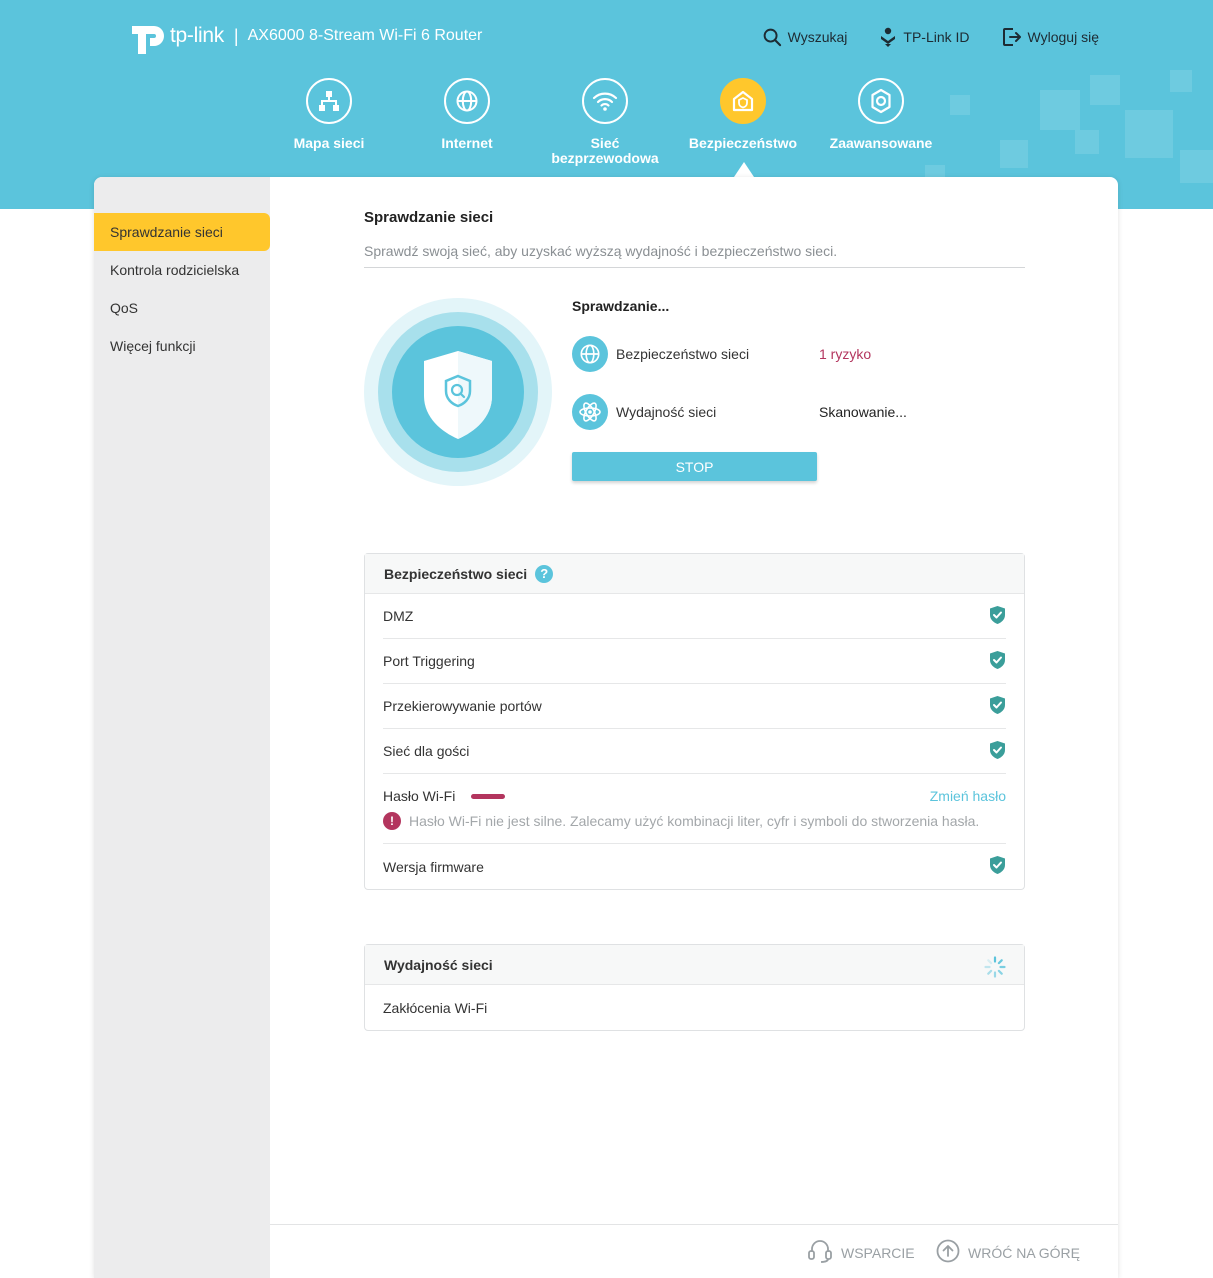 The image size is (1213, 1278). I want to click on back-to-top-link: WRÓĆ NA GÓRĘ, so click(1008, 1252).